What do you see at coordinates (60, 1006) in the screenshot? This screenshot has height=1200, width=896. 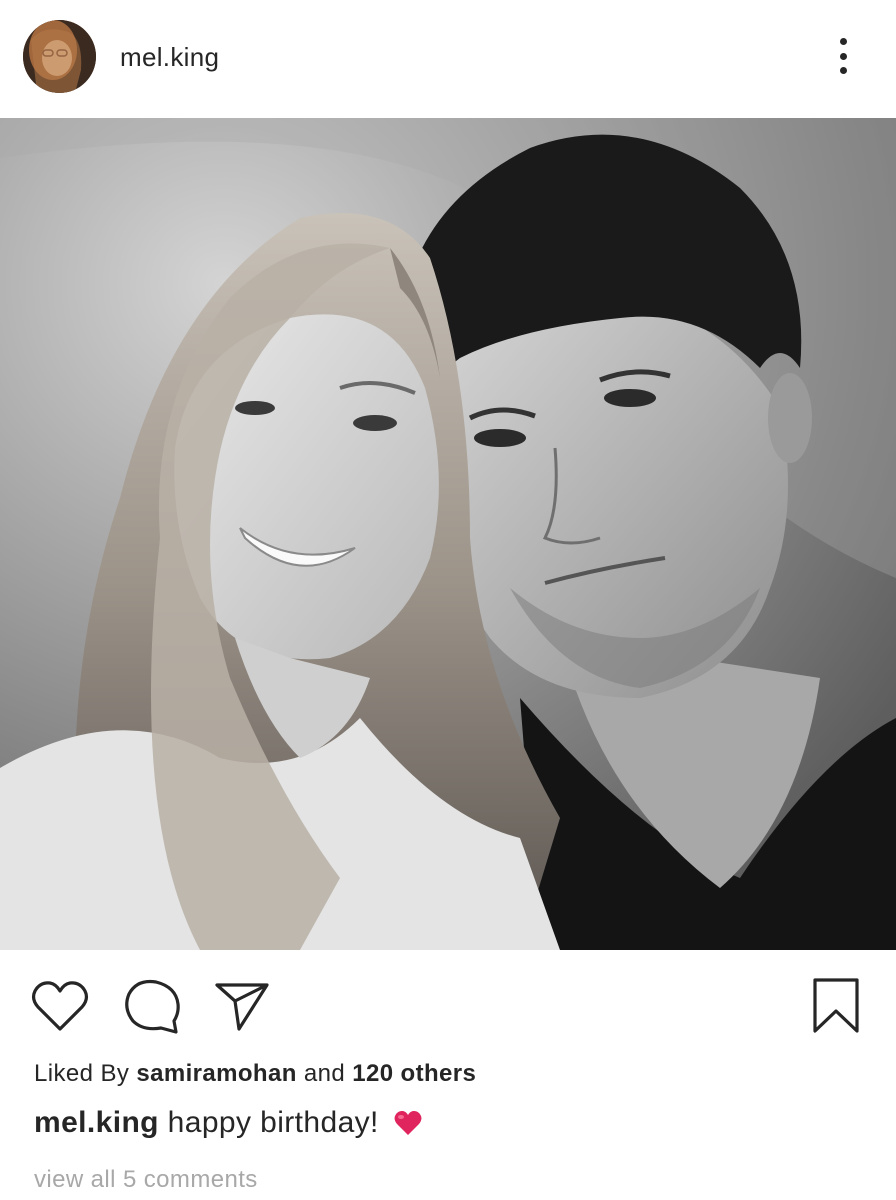 I see `heart-outline-icon` at bounding box center [60, 1006].